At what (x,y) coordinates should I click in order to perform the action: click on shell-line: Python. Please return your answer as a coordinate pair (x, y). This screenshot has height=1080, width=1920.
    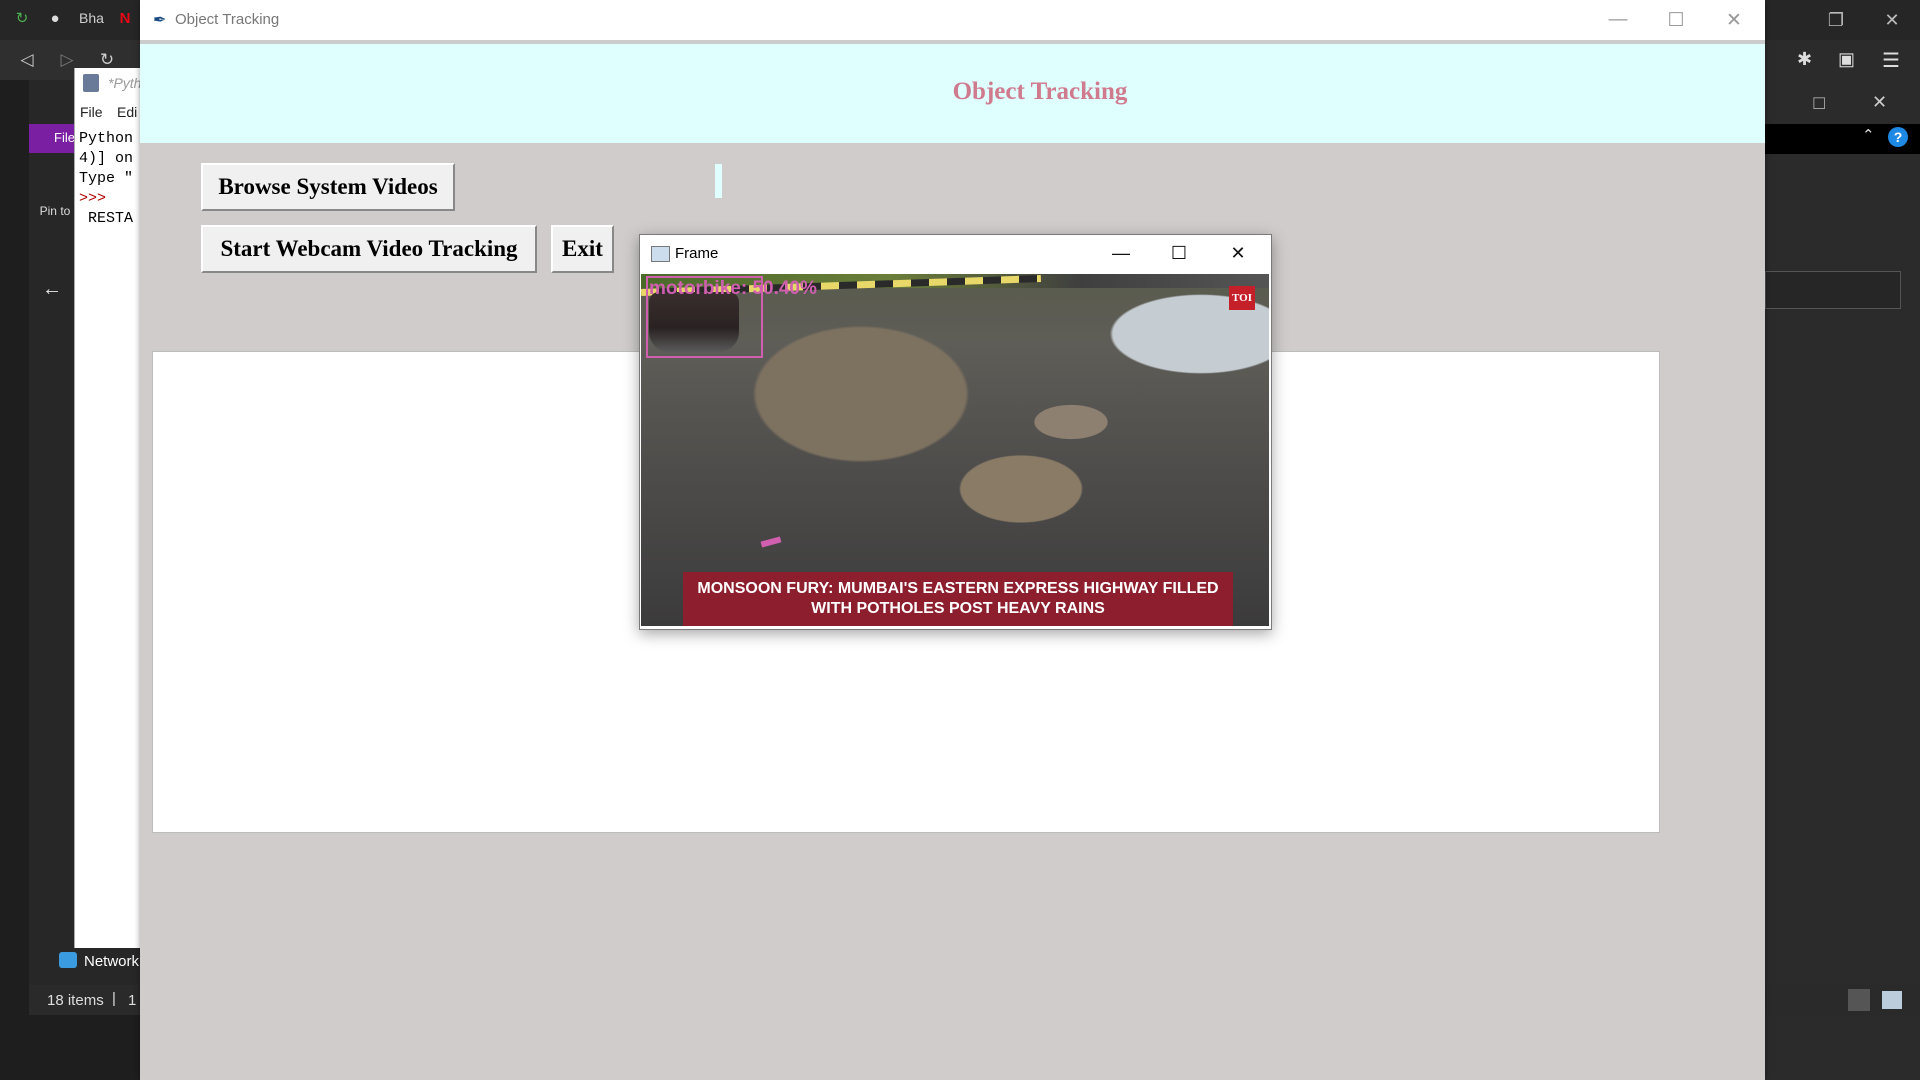
    Looking at the image, I should click on (106, 138).